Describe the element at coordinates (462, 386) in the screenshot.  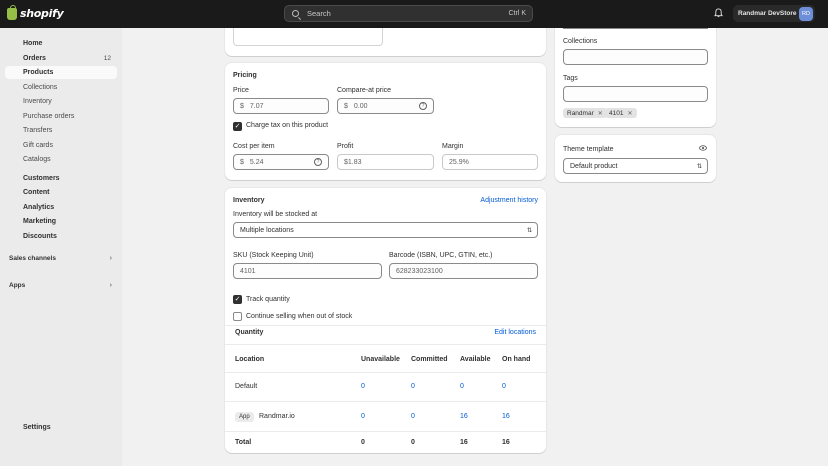
I see `row-available: 0` at that location.